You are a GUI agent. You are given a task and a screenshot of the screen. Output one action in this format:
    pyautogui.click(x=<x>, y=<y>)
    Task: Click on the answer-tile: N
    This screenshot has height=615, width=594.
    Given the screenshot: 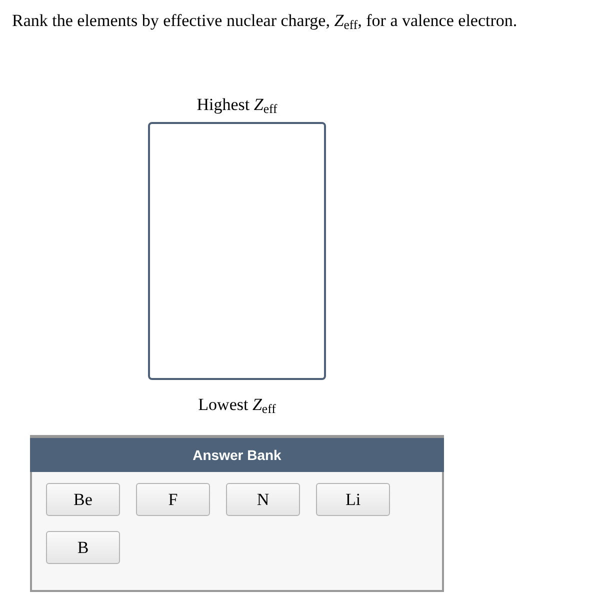 What is the action you would take?
    pyautogui.click(x=263, y=499)
    